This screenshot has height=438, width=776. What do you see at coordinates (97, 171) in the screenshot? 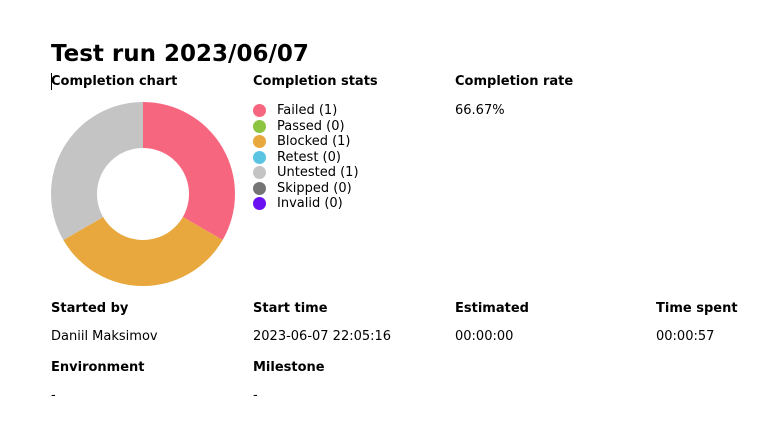
I see `donut-slice-untested` at bounding box center [97, 171].